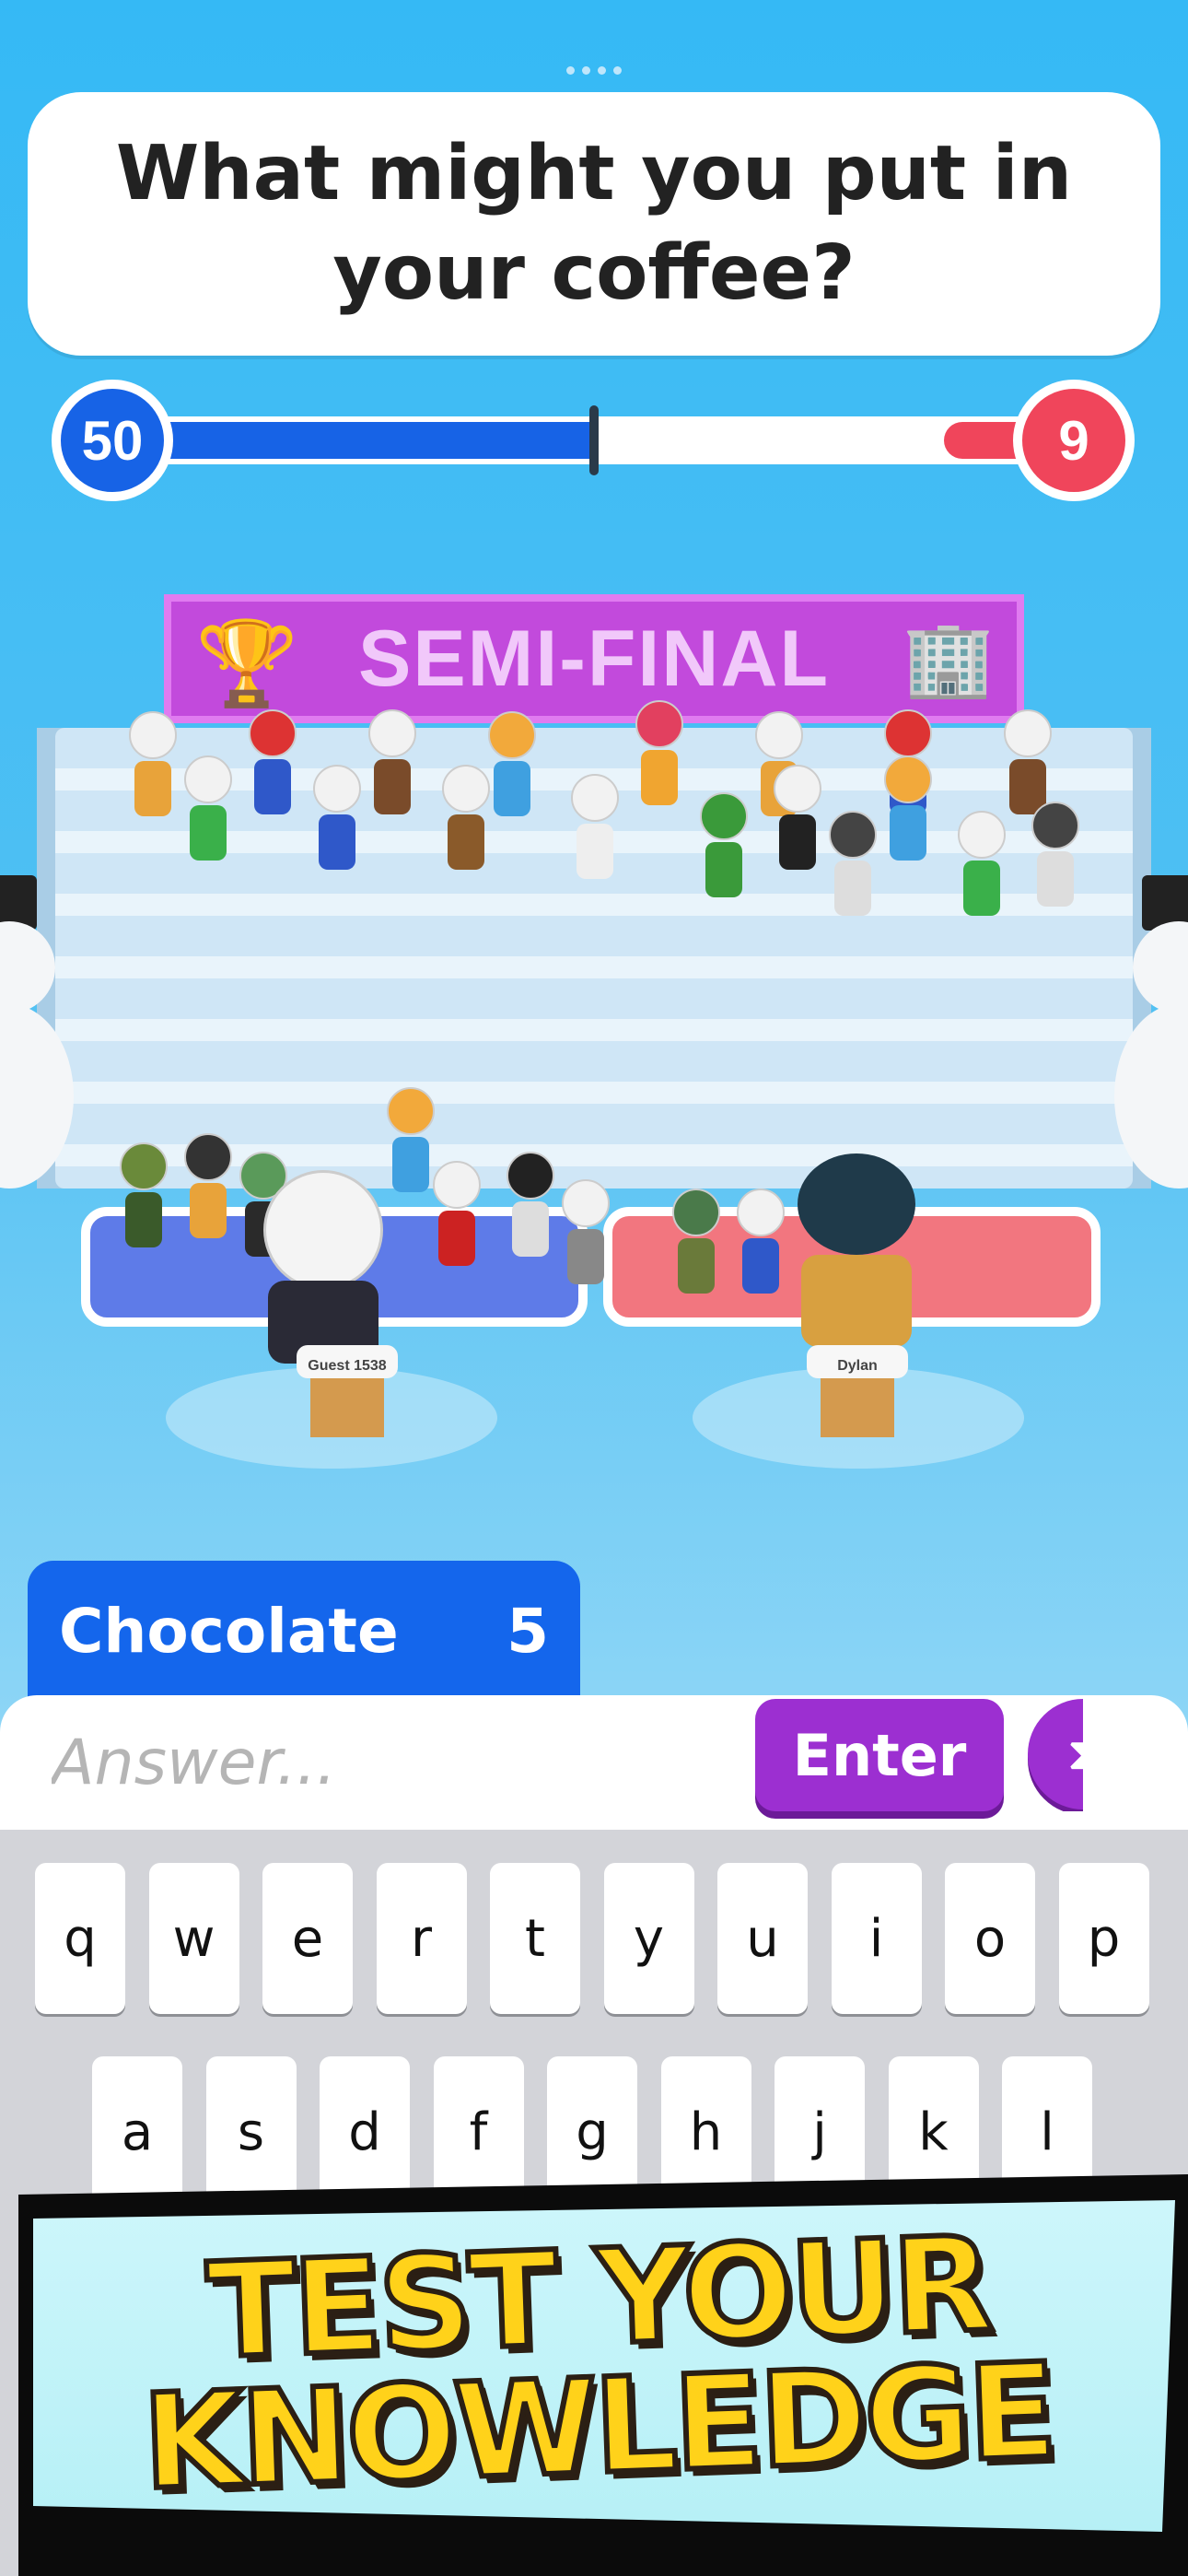  What do you see at coordinates (137, 2131) in the screenshot?
I see `key-a: a` at bounding box center [137, 2131].